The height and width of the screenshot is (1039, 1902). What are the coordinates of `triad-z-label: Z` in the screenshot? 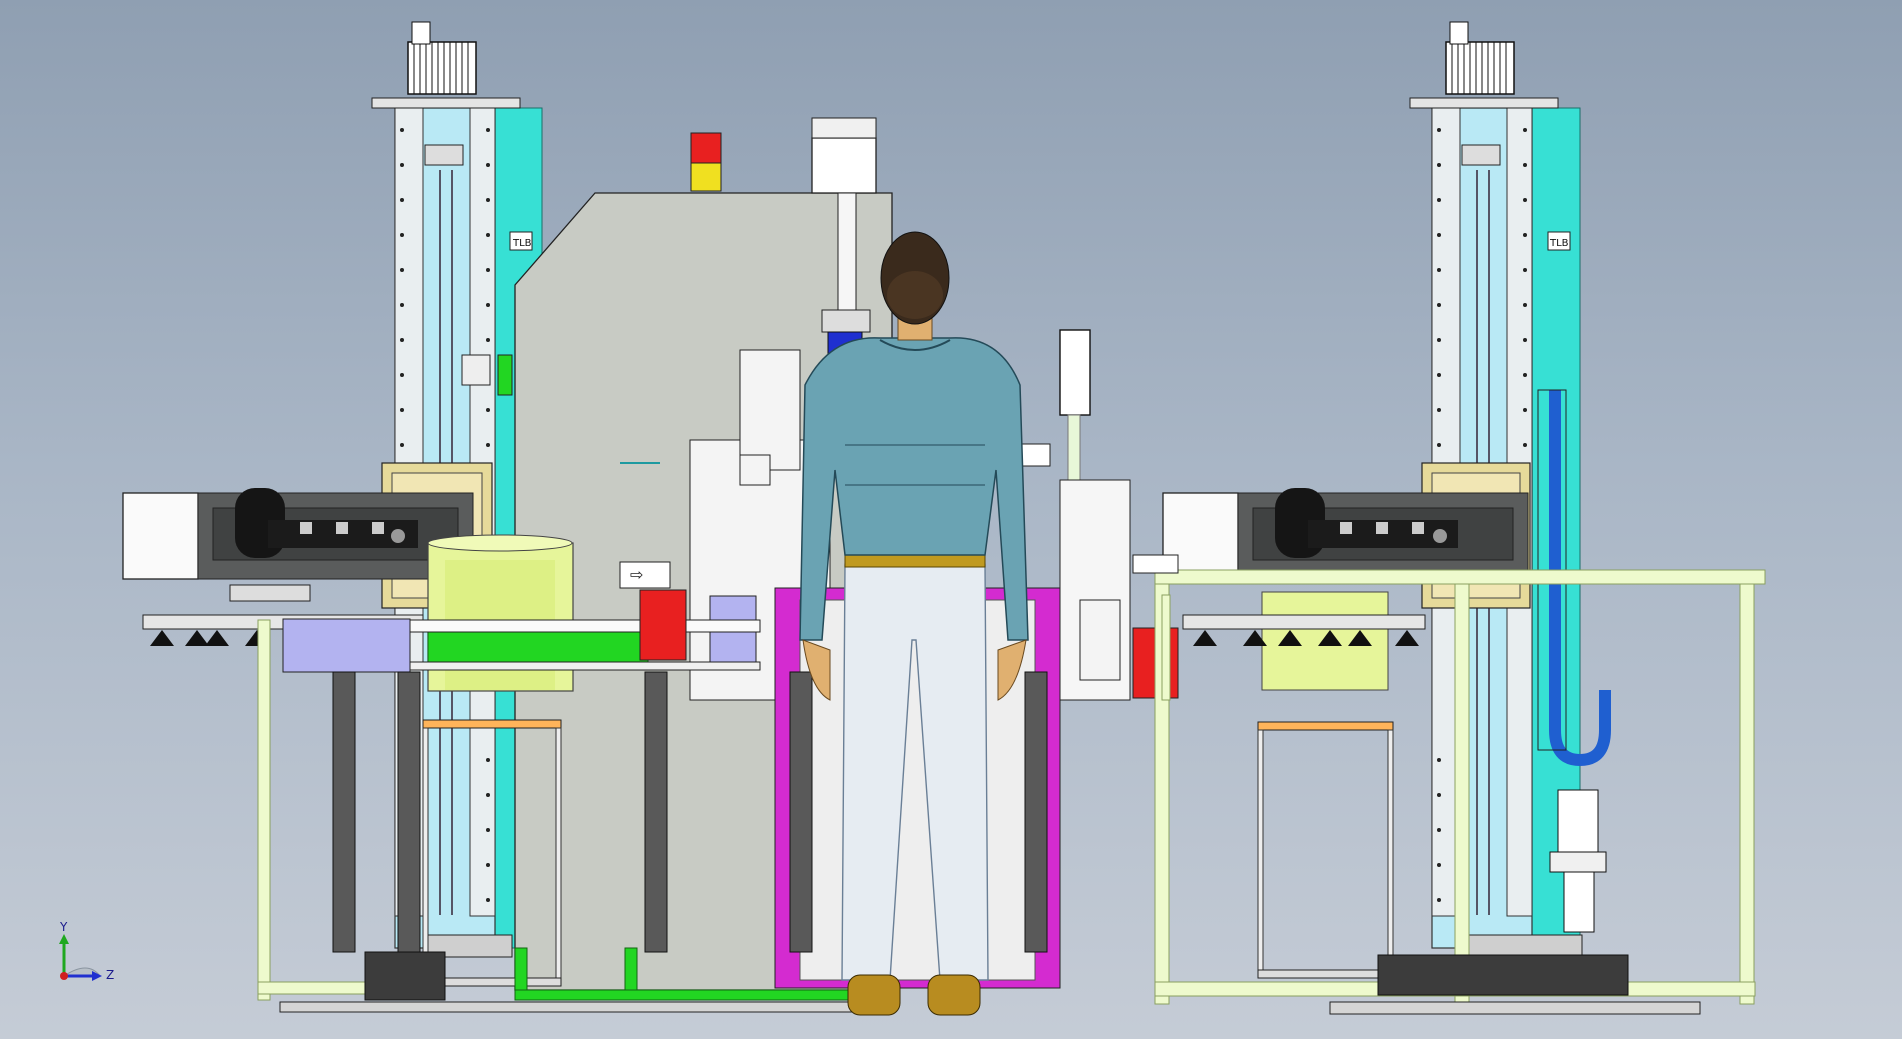 It's located at (110, 975).